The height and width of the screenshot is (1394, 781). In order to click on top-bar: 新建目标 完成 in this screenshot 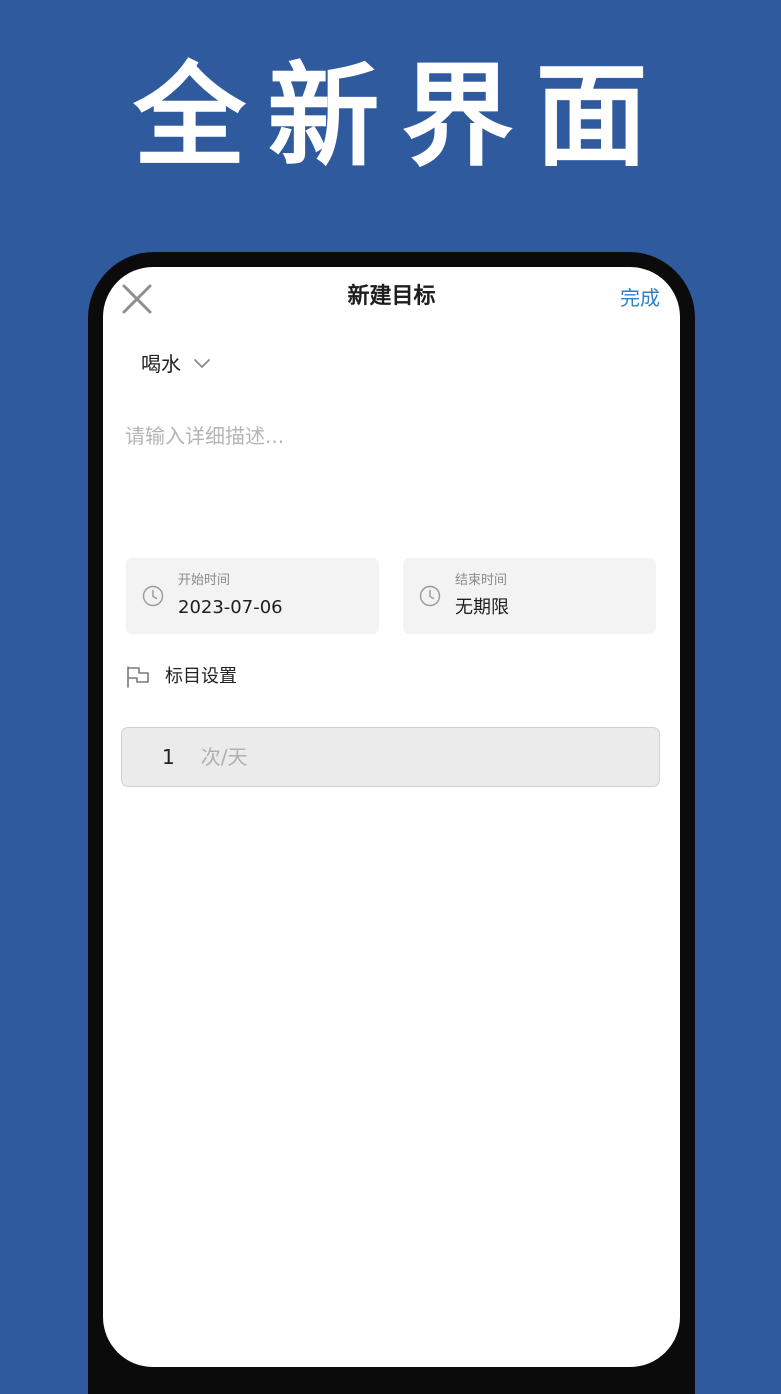, I will do `click(391, 298)`.